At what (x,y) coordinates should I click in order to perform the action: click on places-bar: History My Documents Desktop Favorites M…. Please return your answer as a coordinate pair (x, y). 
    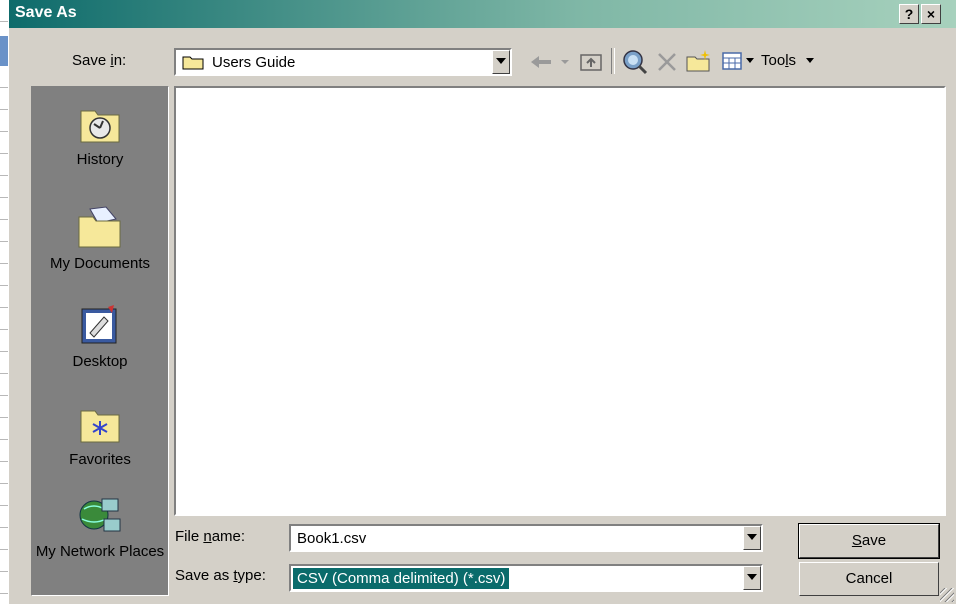
    Looking at the image, I should click on (100, 341).